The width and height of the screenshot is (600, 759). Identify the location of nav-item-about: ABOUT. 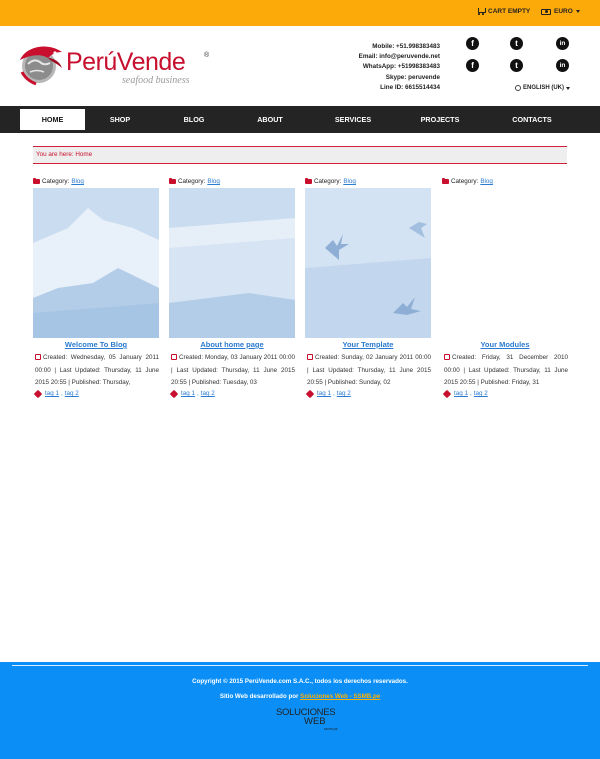
(270, 119).